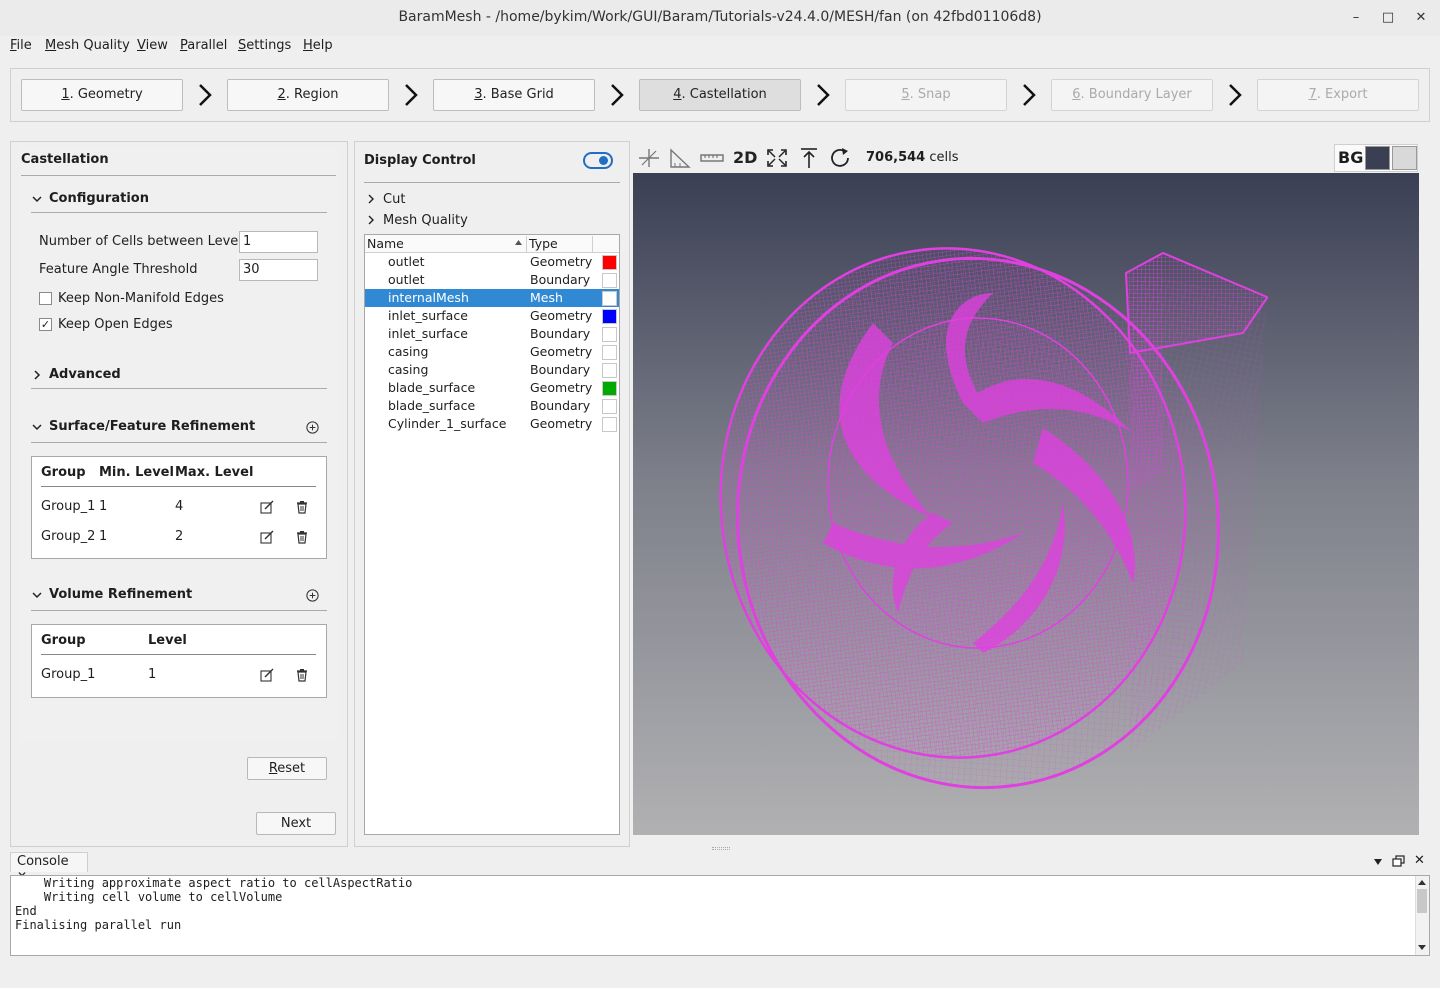 This screenshot has height=988, width=1440. Describe the element at coordinates (492, 316) in the screenshot. I see `display-object-row: inlet_surface Geometry` at that location.